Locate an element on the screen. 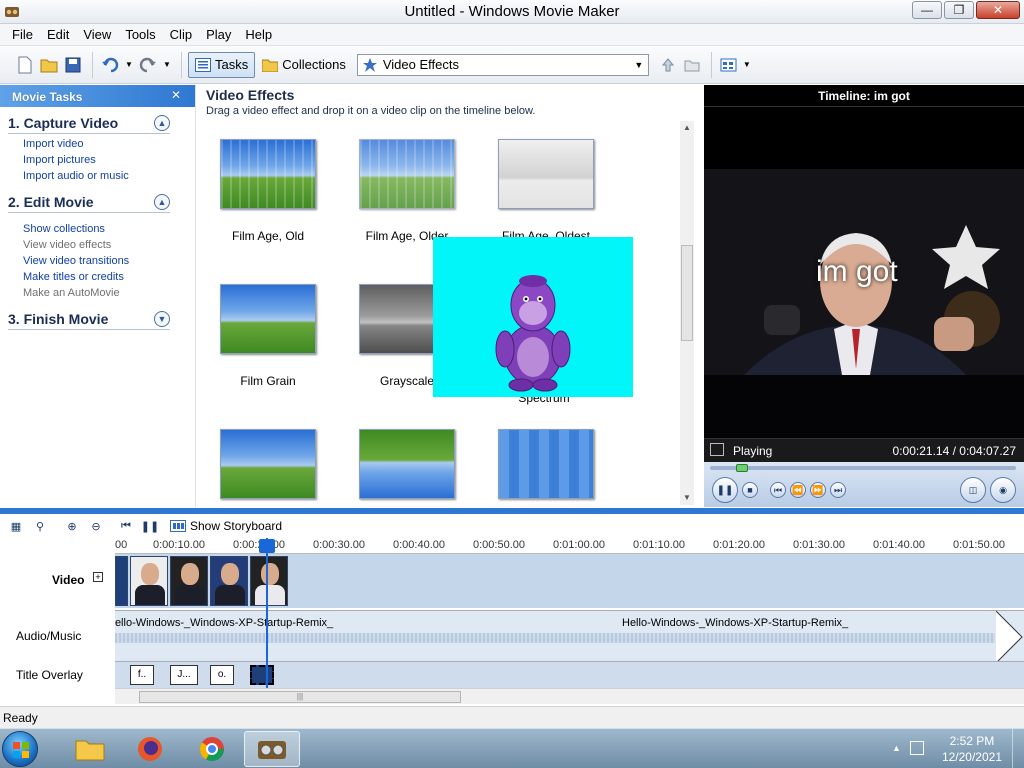 This screenshot has height=768, width=1024. undo-dropdown-icon: ▼ is located at coordinates (129, 65).